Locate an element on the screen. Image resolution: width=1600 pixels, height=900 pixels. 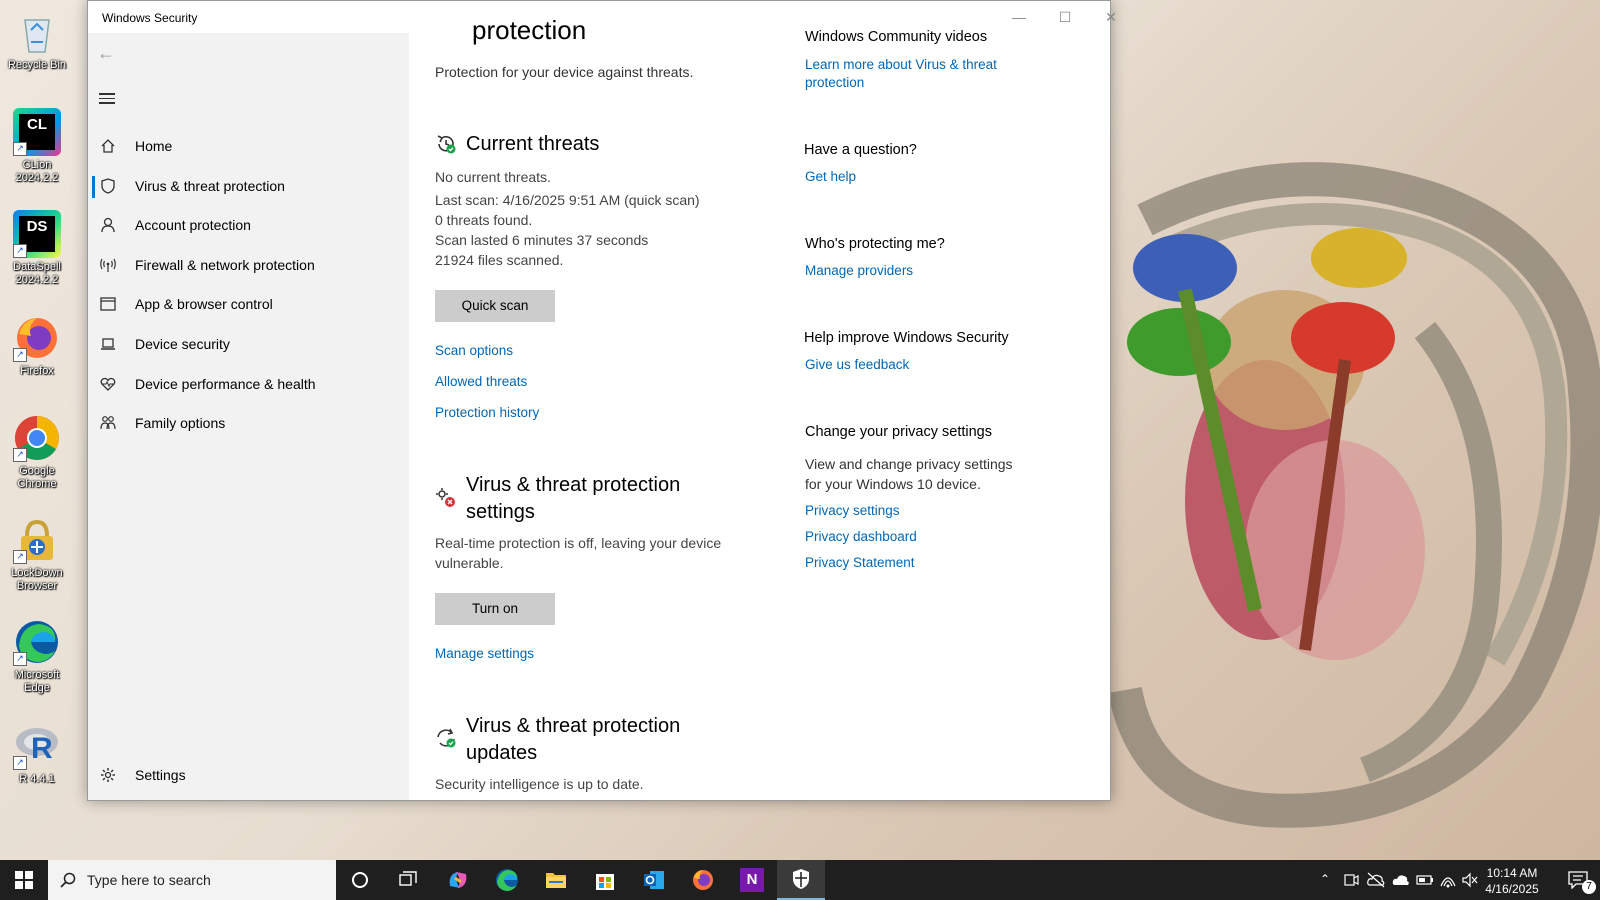
sidebar-item-device-security: Device security is located at coordinates (248, 344).